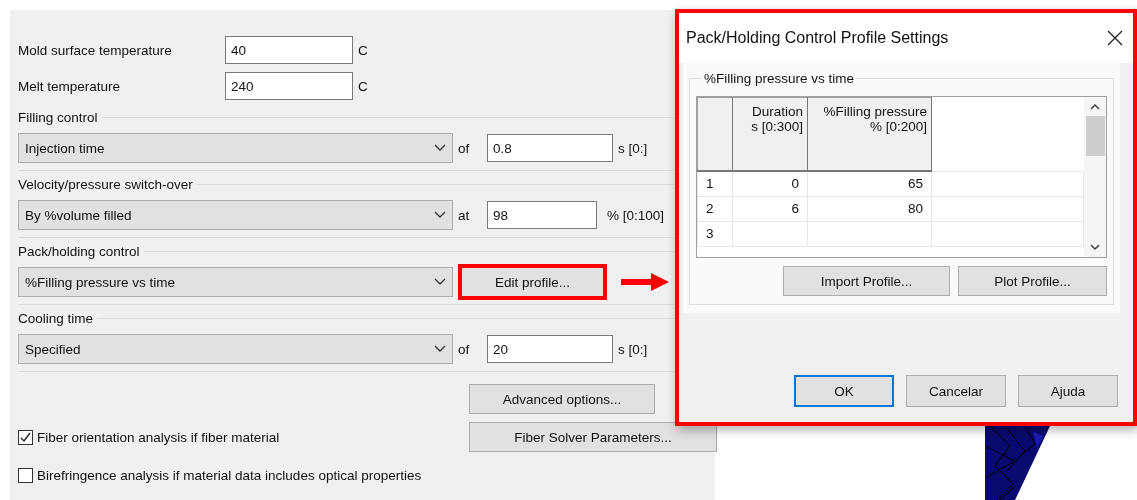 Image resolution: width=1137 pixels, height=500 pixels. What do you see at coordinates (70, 86) in the screenshot?
I see `field-label: Melt temperature` at bounding box center [70, 86].